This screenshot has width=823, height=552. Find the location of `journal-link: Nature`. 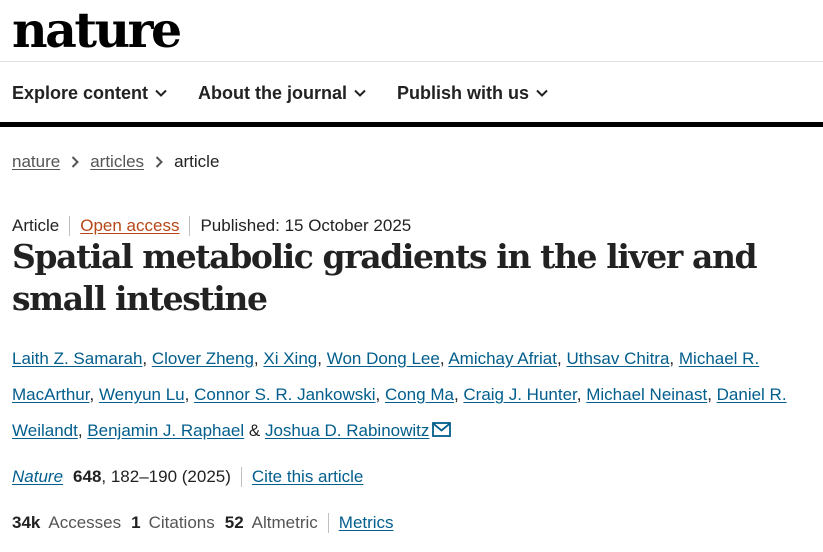

journal-link: Nature is located at coordinates (37, 477).